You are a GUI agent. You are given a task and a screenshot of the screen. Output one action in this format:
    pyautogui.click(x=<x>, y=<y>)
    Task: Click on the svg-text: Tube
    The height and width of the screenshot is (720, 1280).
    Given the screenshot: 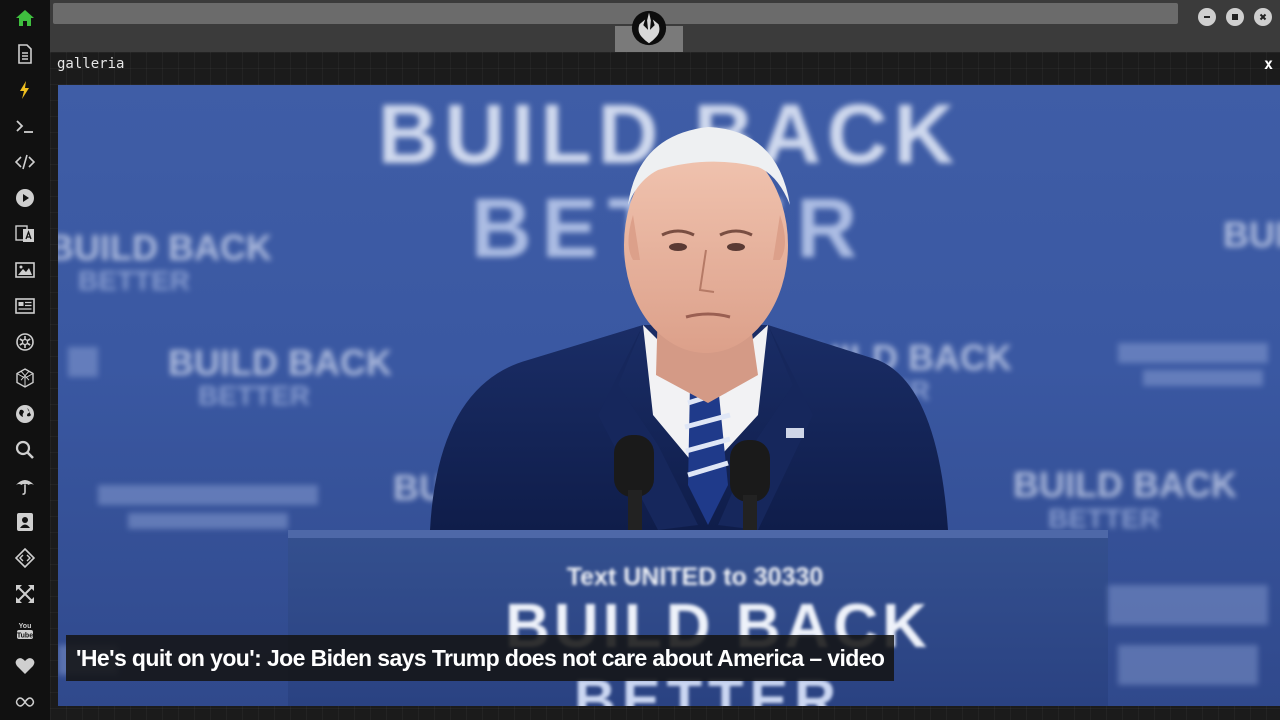 What is the action you would take?
    pyautogui.click(x=25, y=635)
    